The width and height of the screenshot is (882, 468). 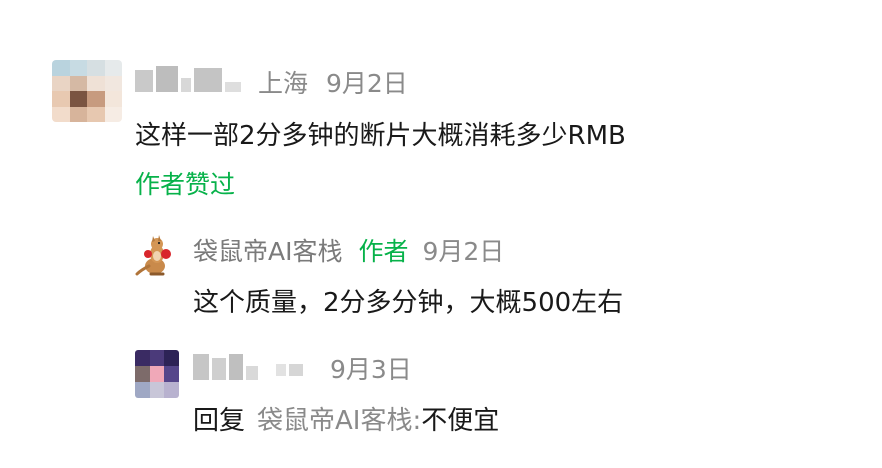 What do you see at coordinates (219, 421) in the screenshot?
I see `reply-prefix: 回复` at bounding box center [219, 421].